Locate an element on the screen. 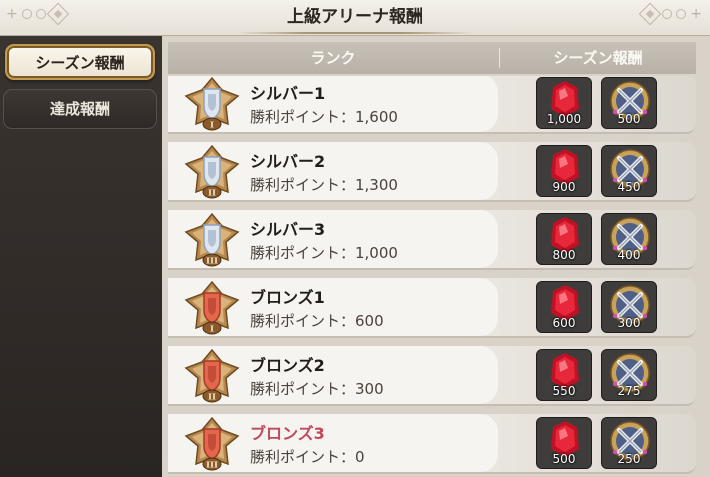 The image size is (710, 477). rank-row: II ブロンズ2 勝利ポイント：300 550 275 is located at coordinates (432, 376).